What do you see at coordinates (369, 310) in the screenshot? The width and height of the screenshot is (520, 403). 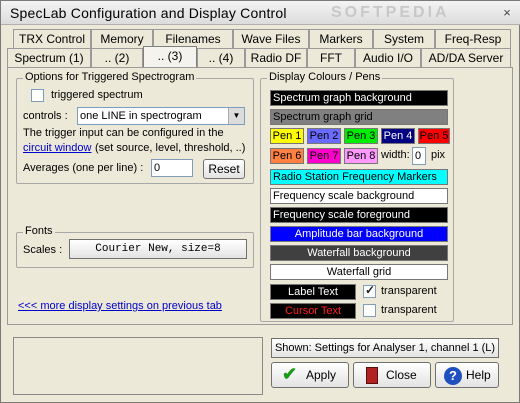 I see `cursor-transparent-checkbox` at bounding box center [369, 310].